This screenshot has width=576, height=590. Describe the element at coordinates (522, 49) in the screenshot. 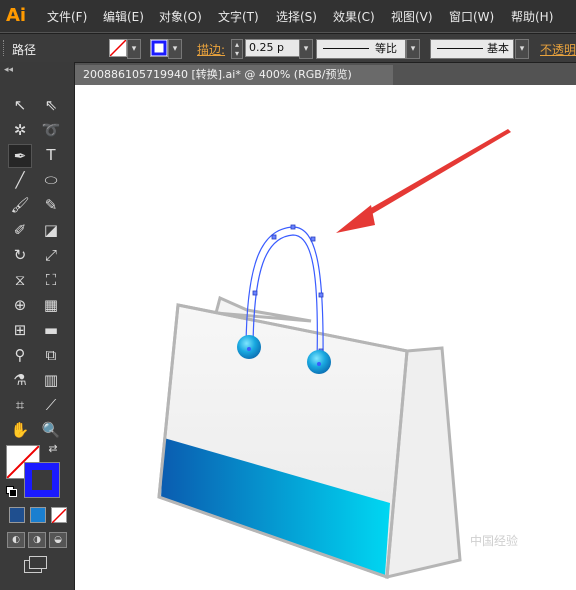

I see `brush-dropdown: ▾` at that location.